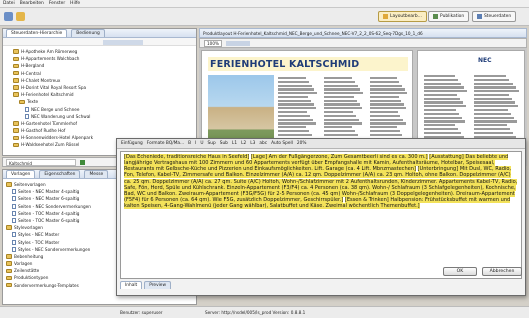 Image resolution: width=529 pixels, height=318 pixels. I want to click on tab-inhalt: Inhalt, so click(131, 285).